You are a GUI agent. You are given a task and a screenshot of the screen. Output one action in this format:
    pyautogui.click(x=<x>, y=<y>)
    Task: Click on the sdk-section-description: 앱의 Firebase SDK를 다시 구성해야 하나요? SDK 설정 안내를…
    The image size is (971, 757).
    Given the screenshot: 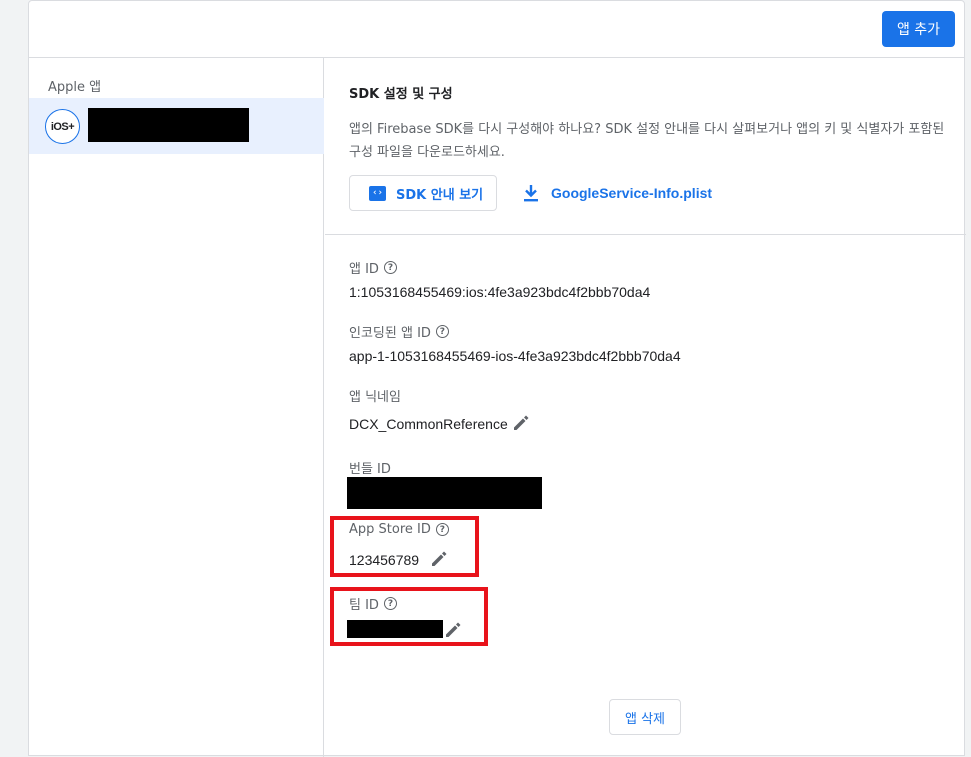 What is the action you would take?
    pyautogui.click(x=647, y=141)
    